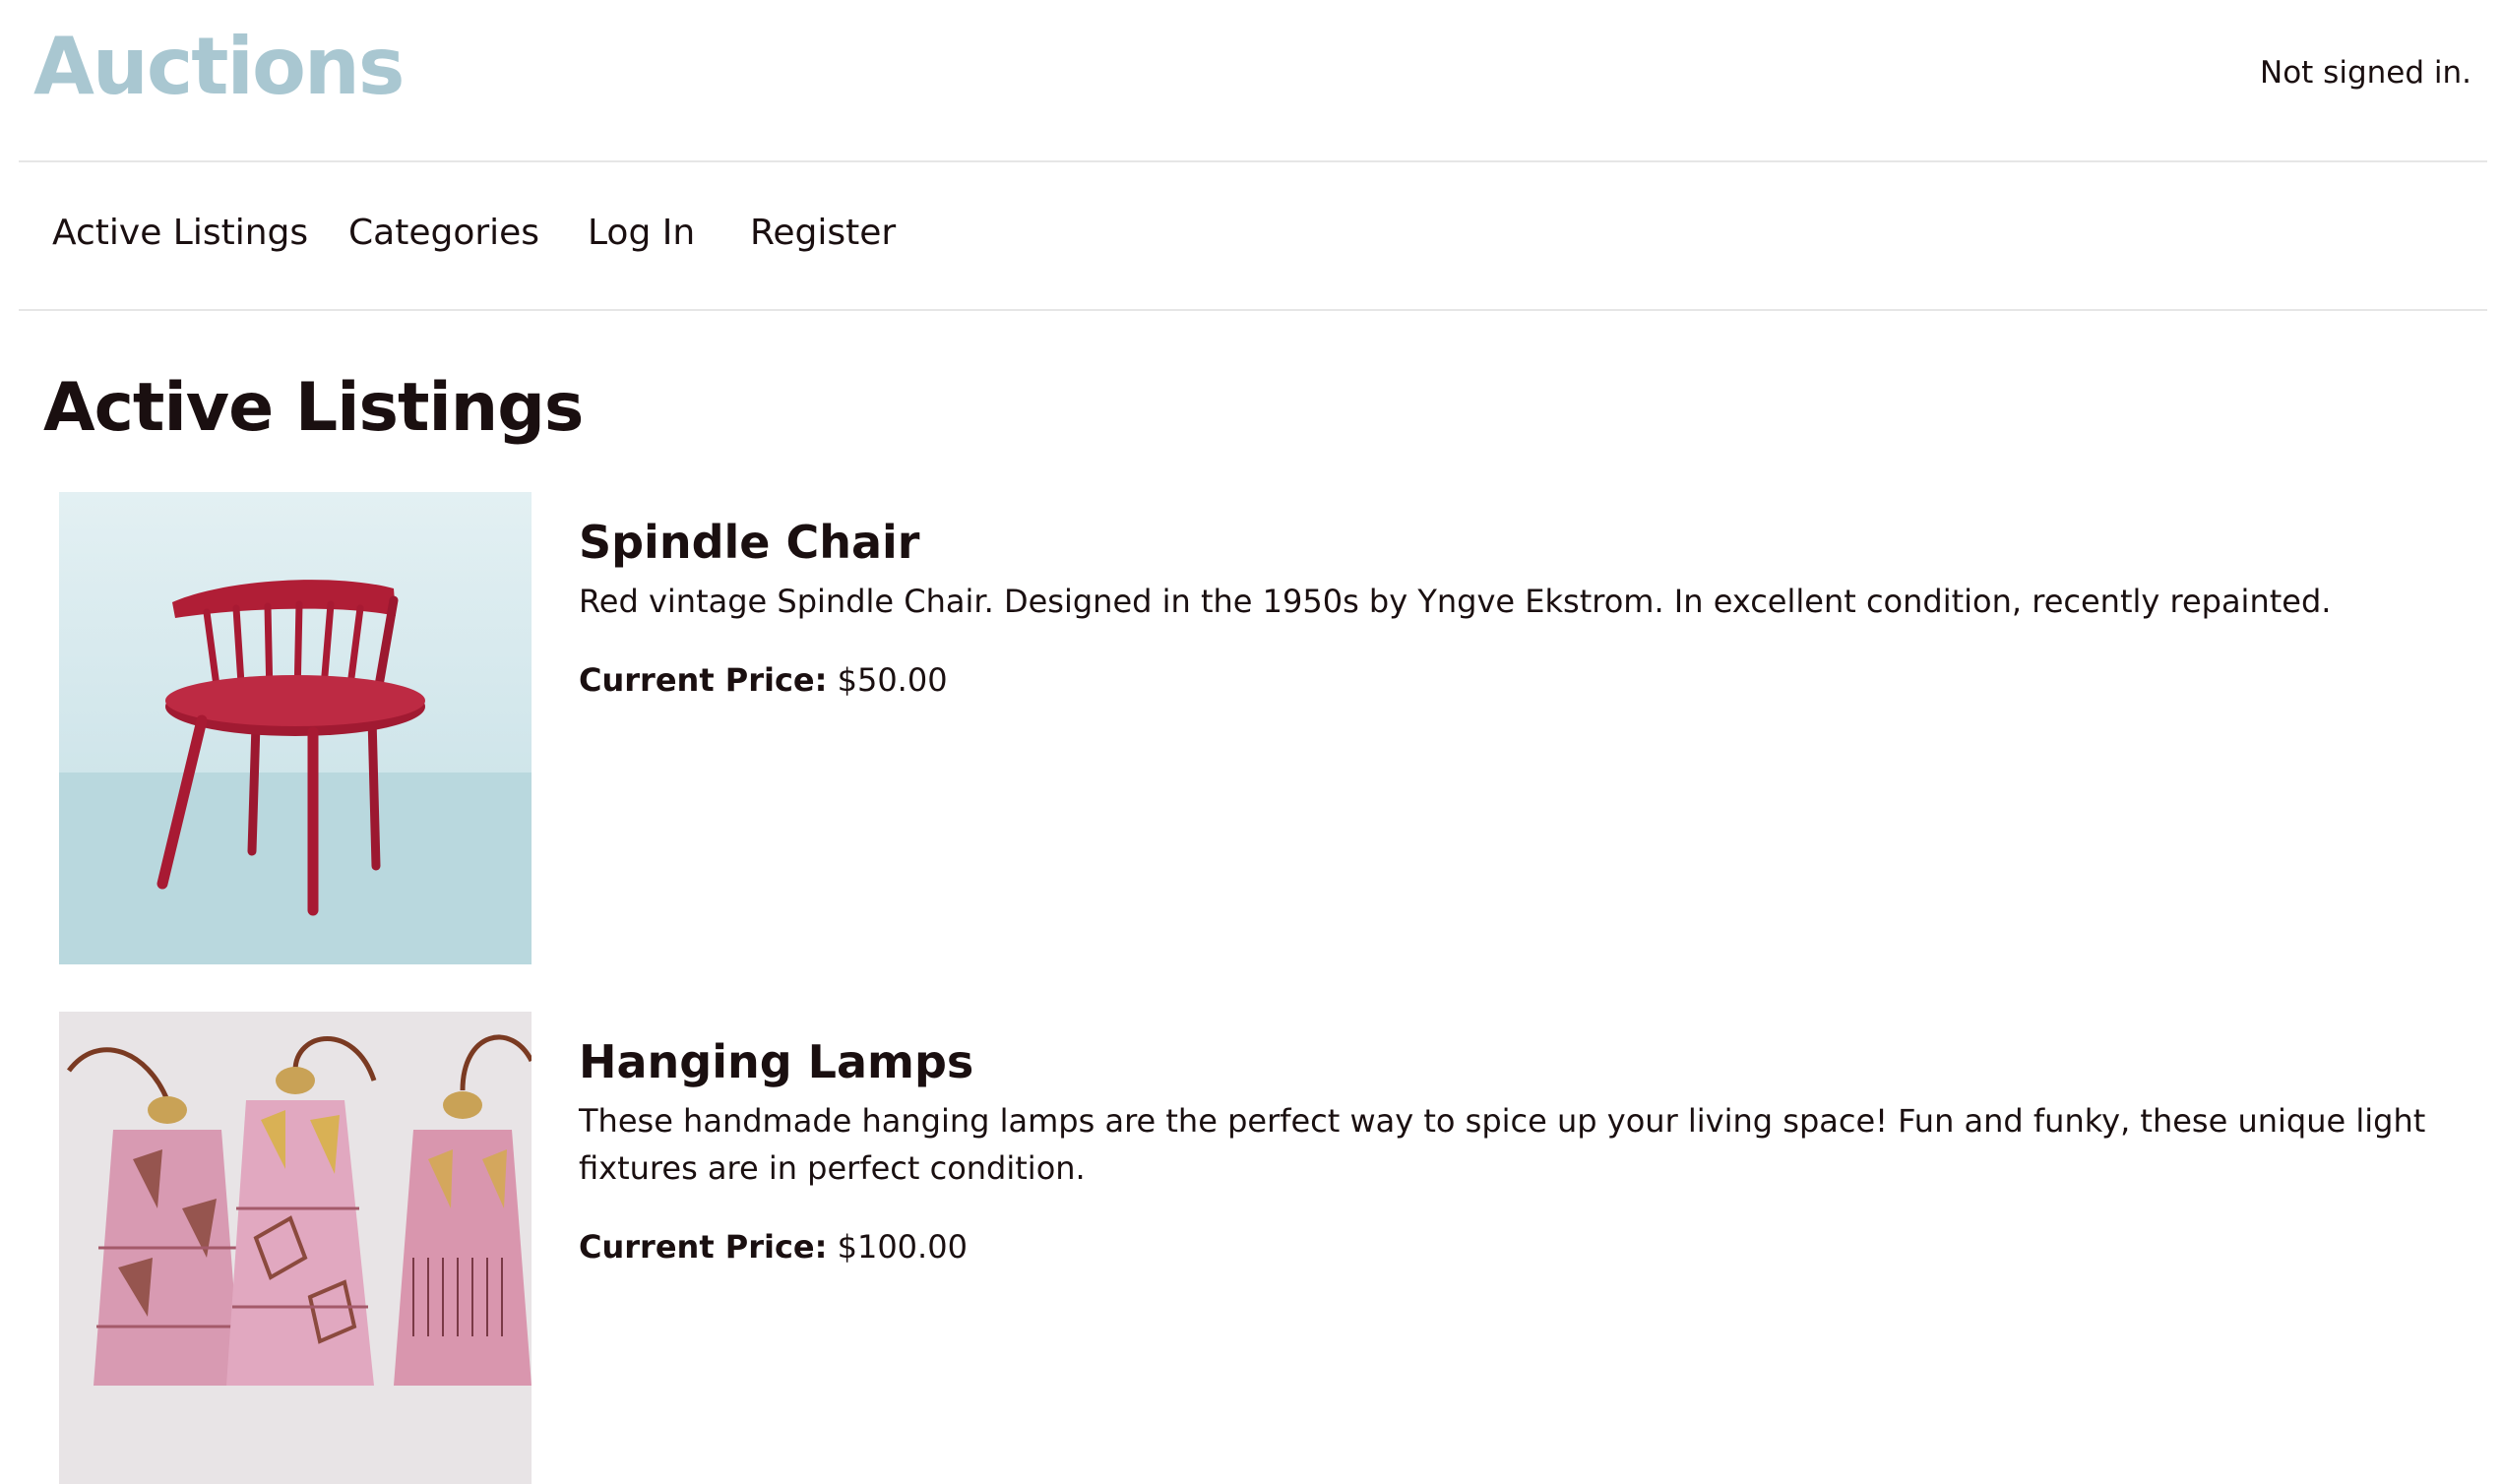 Image resolution: width=2502 pixels, height=1484 pixels. I want to click on nav-log-in: Log In, so click(641, 234).